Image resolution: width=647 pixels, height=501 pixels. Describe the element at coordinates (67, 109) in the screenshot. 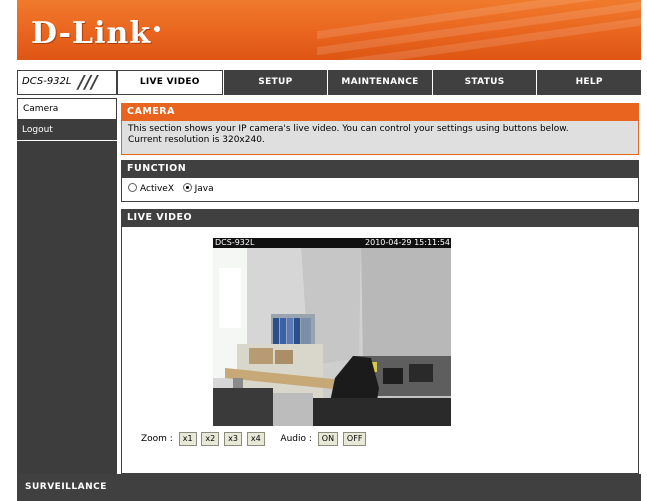

I see `sidebar-item-camera: Camera` at that location.